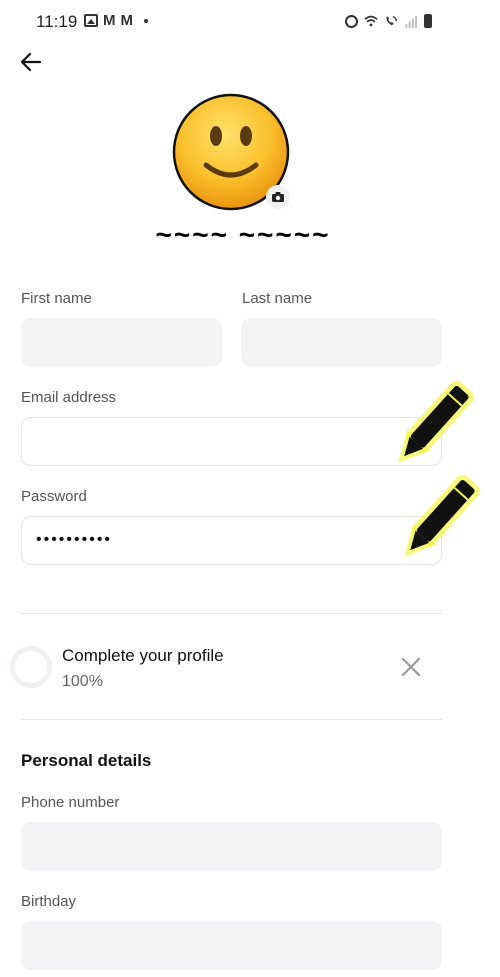 The image size is (500, 977). Describe the element at coordinates (441, 516) in the screenshot. I see `edit-password-pencil-icon` at that location.